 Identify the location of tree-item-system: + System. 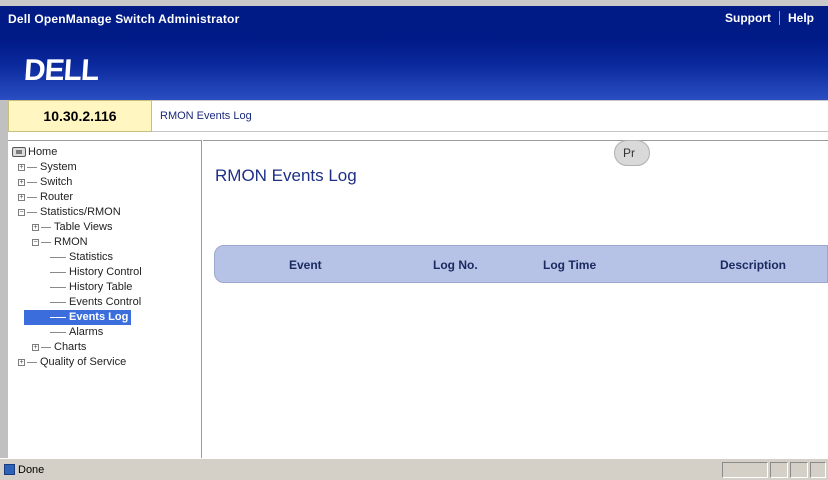
(106, 167).